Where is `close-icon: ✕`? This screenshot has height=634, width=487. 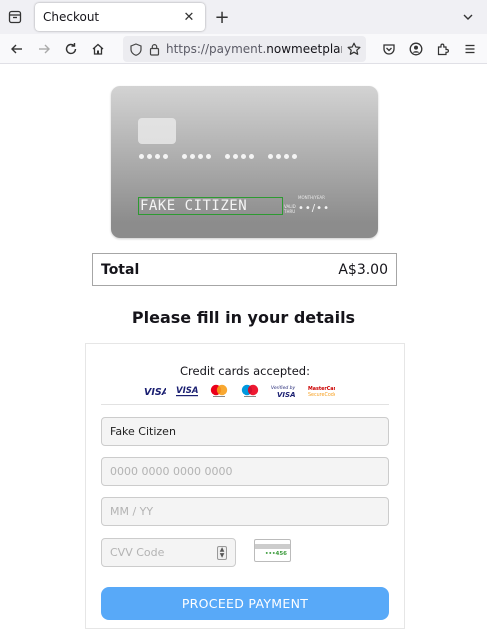 close-icon: ✕ is located at coordinates (189, 17).